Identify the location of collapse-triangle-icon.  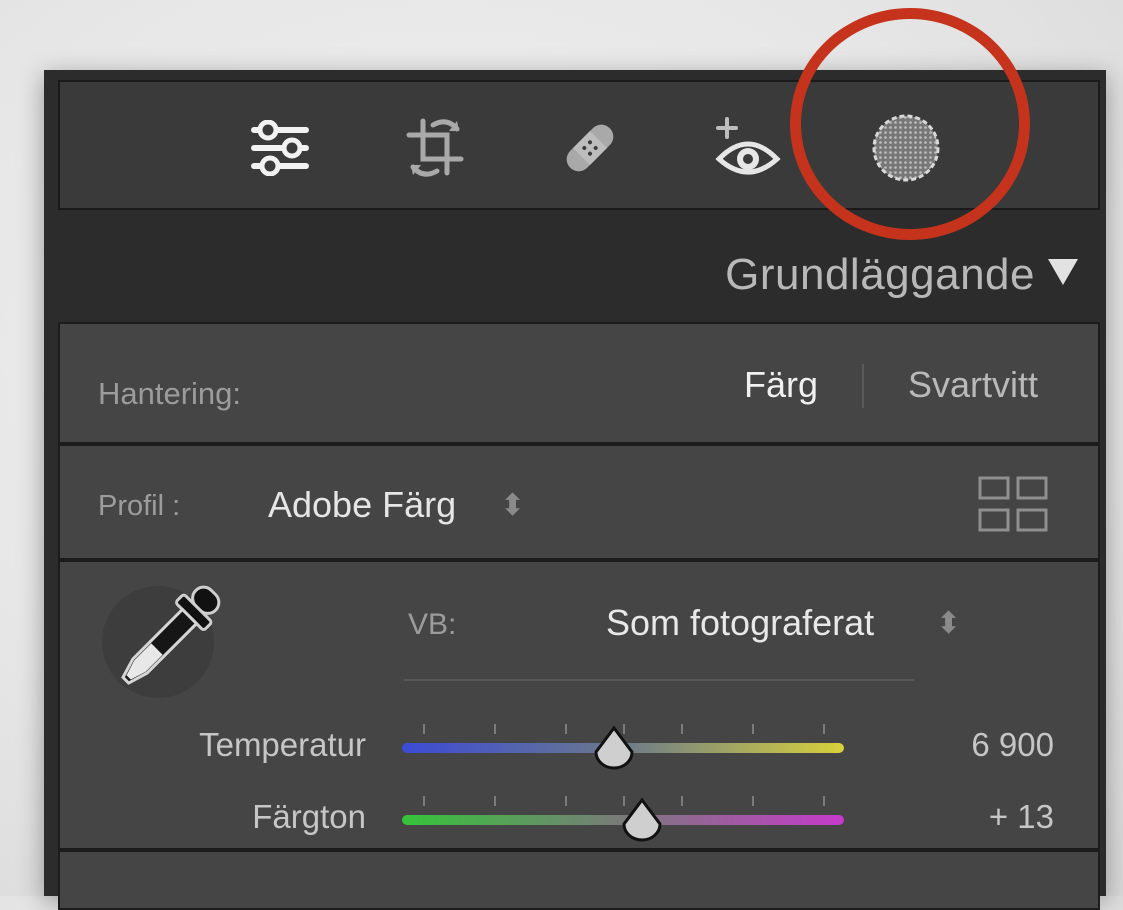
(1063, 273).